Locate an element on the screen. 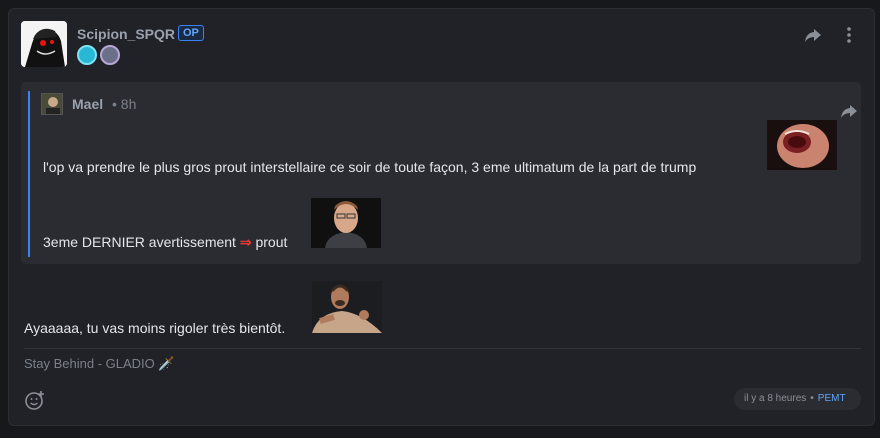  author-username: Scipion_SPQR is located at coordinates (126, 34).